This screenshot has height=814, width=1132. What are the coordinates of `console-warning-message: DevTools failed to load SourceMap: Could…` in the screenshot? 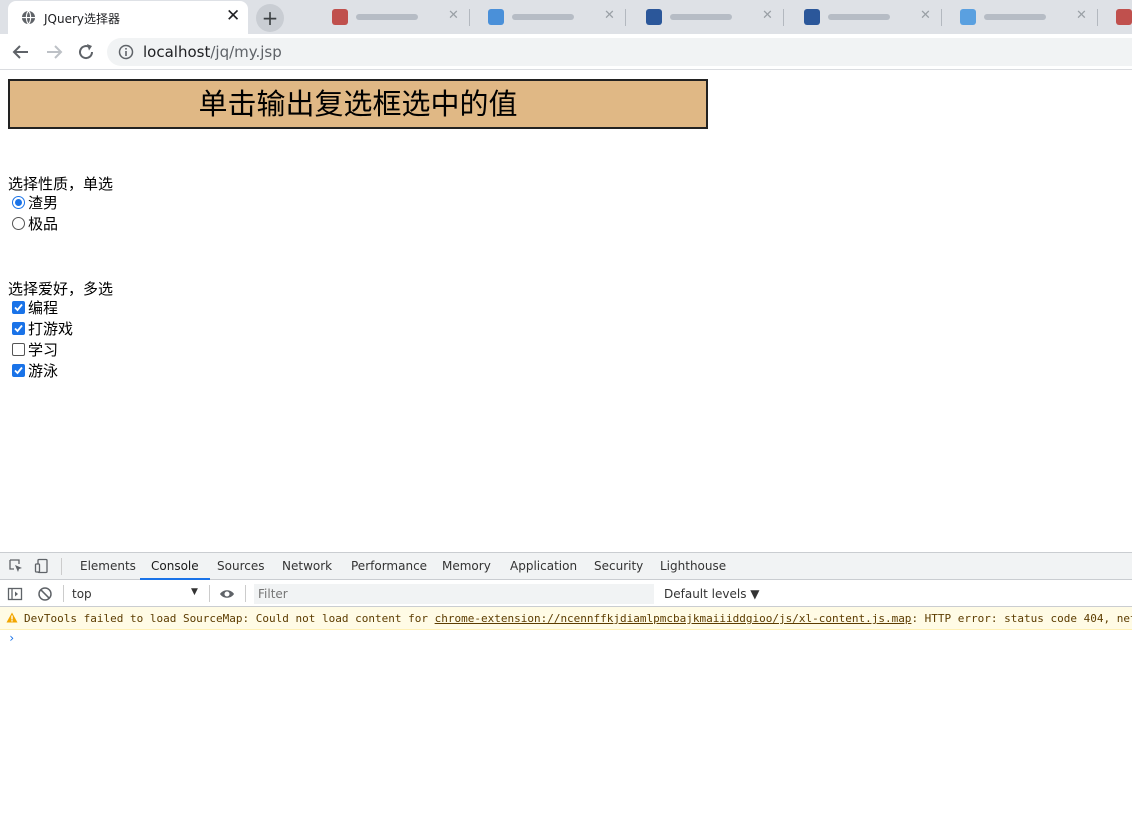 It's located at (566, 618).